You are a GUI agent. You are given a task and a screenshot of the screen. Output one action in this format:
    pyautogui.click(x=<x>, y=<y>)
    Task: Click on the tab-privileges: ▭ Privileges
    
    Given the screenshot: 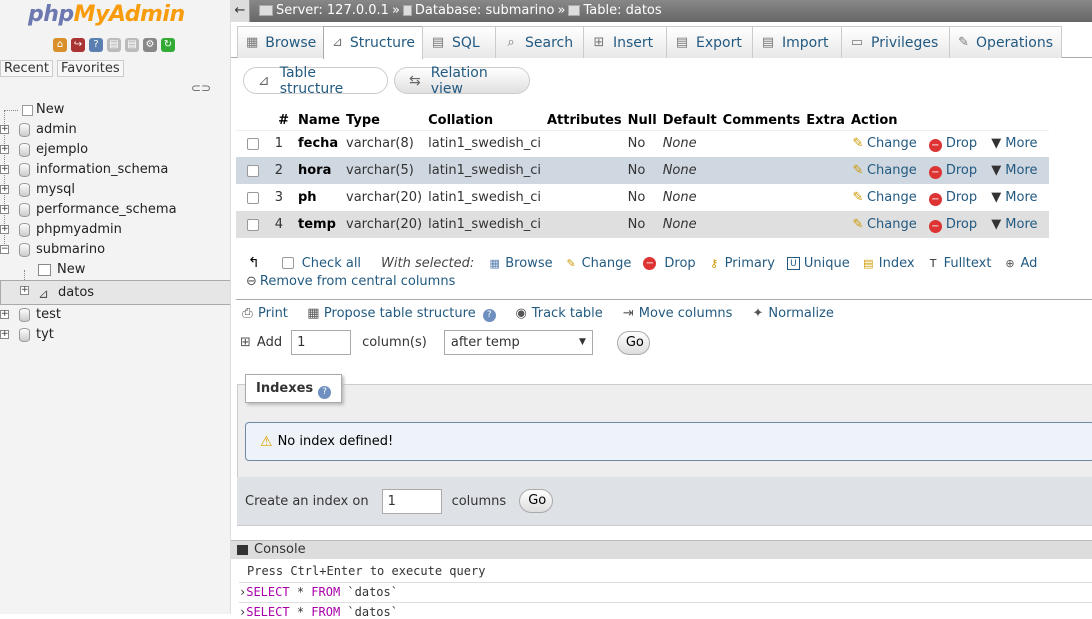 What is the action you would take?
    pyautogui.click(x=895, y=42)
    